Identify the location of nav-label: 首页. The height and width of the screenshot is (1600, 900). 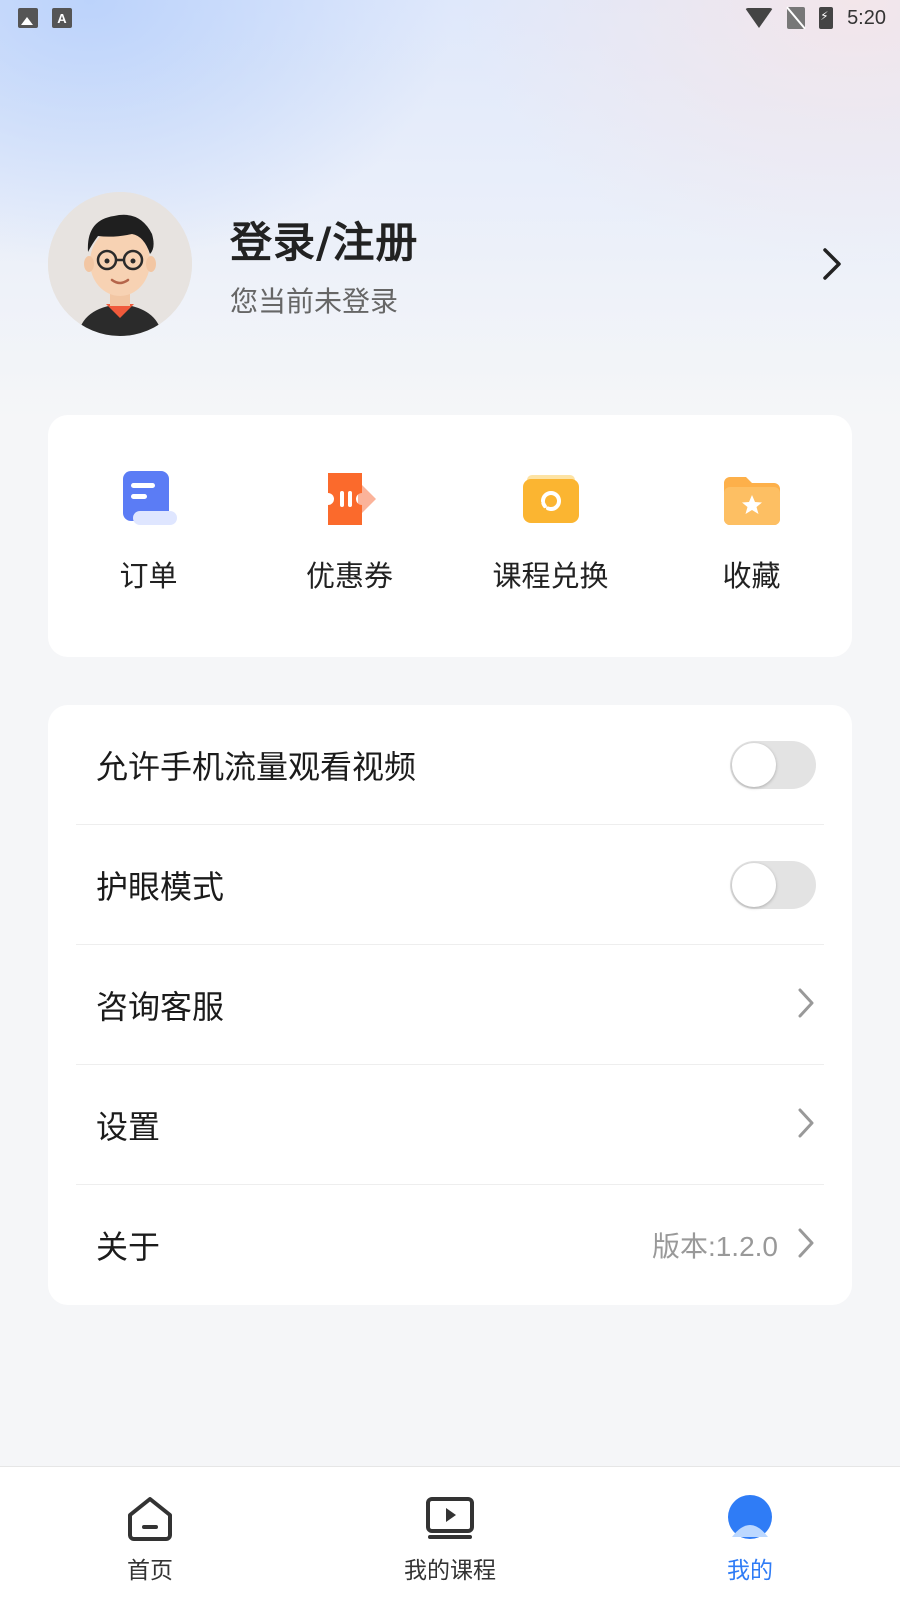
(150, 1571).